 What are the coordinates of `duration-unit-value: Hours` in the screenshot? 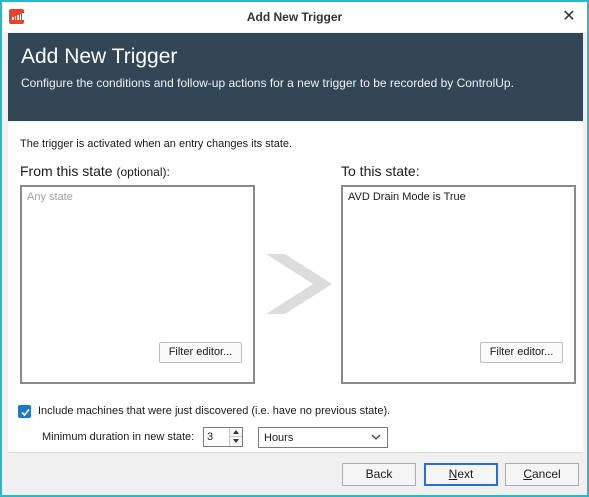 It's located at (279, 438).